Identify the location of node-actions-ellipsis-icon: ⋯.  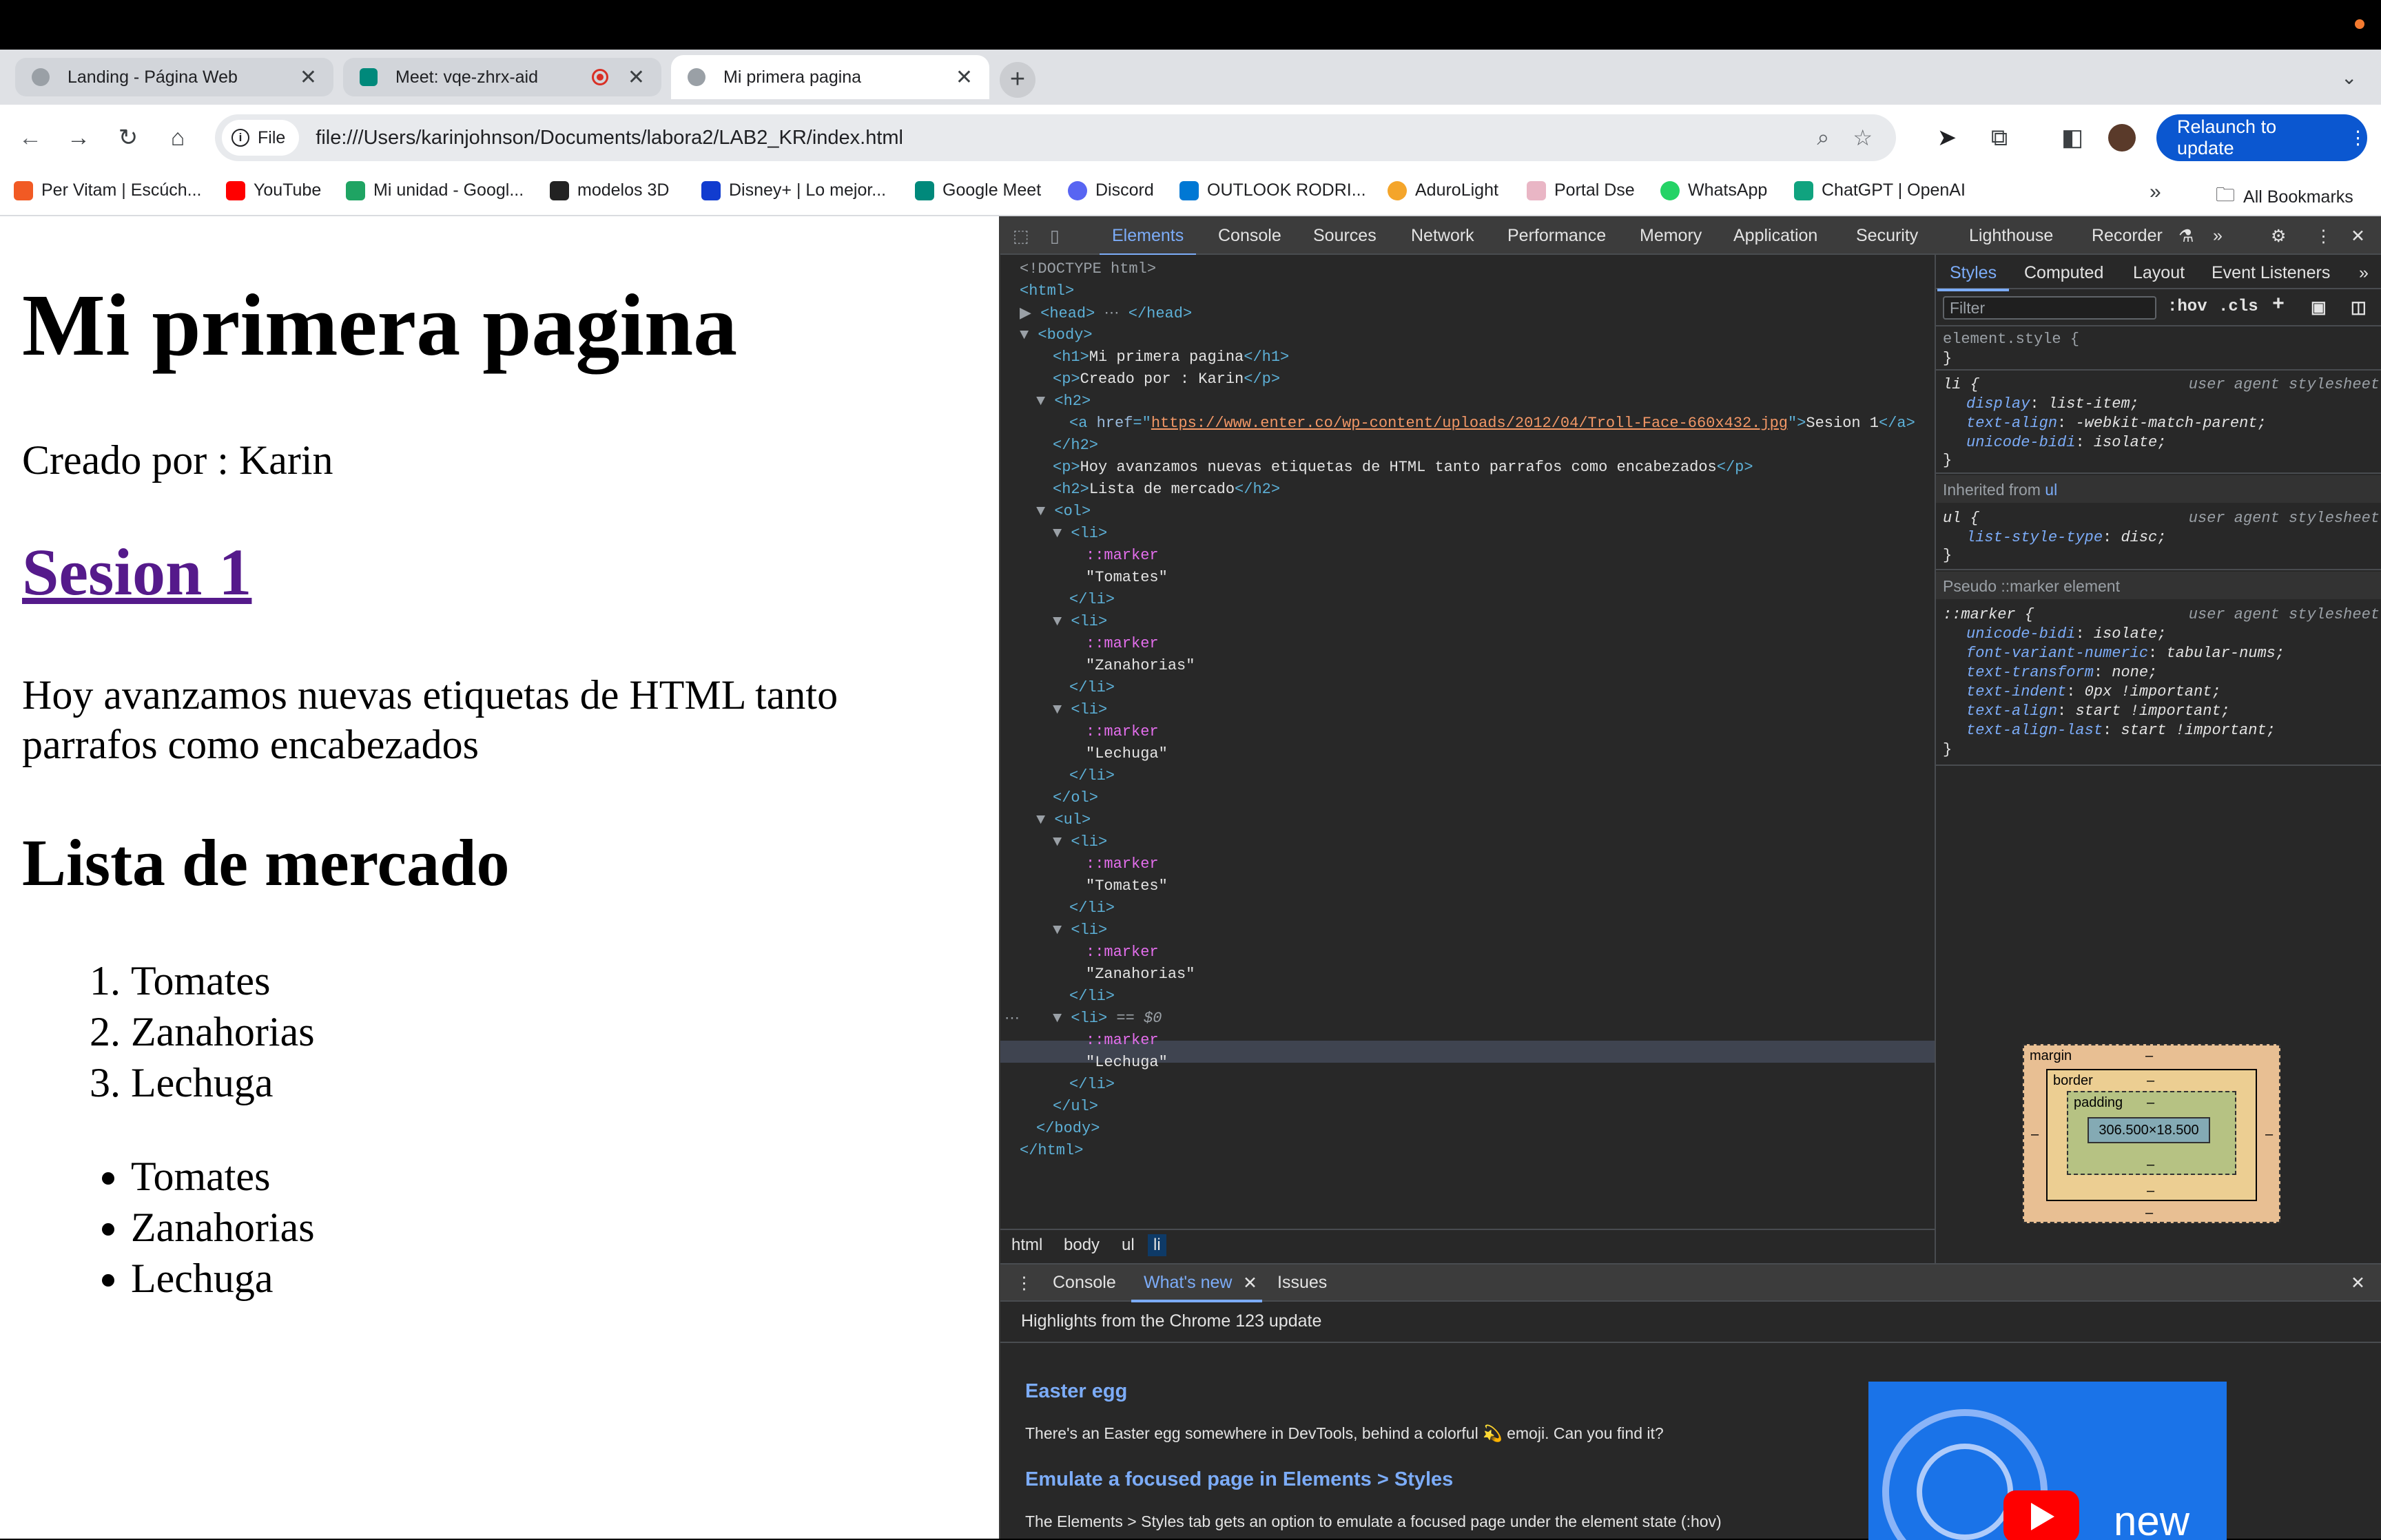
(1012, 1019).